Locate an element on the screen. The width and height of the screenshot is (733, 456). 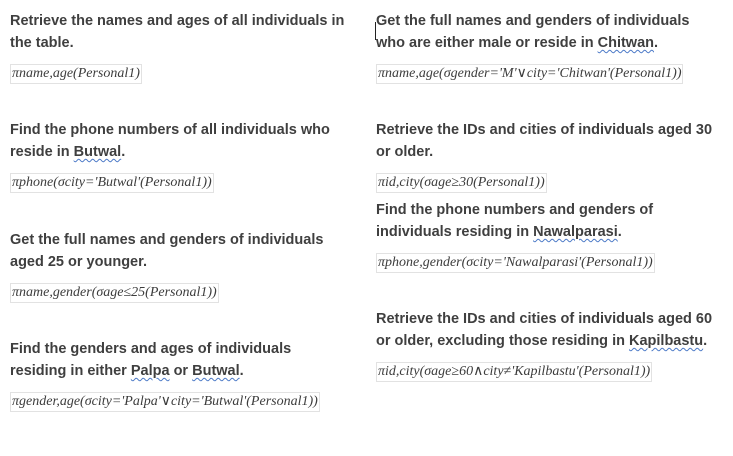
relational-algebra-formula: πname,gender(σage≤25(Personal1)) is located at coordinates (114, 293).